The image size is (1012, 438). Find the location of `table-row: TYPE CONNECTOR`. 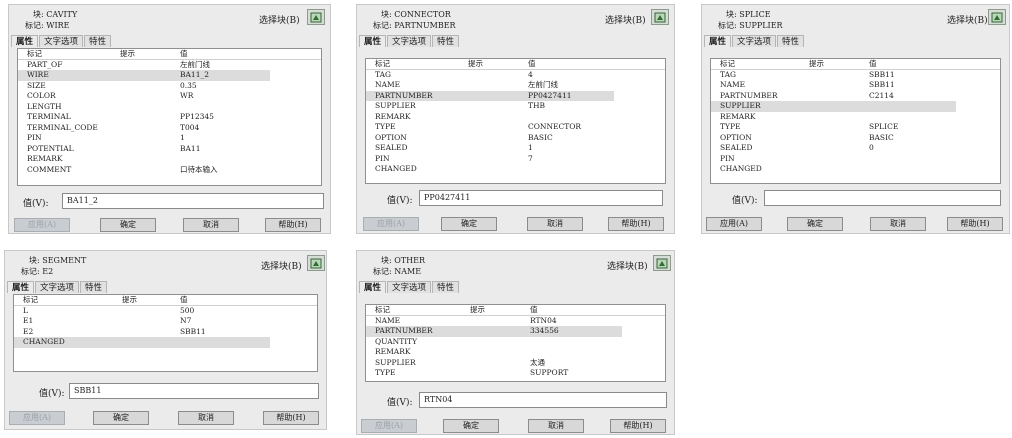

table-row: TYPE CONNECTOR is located at coordinates (515, 127).